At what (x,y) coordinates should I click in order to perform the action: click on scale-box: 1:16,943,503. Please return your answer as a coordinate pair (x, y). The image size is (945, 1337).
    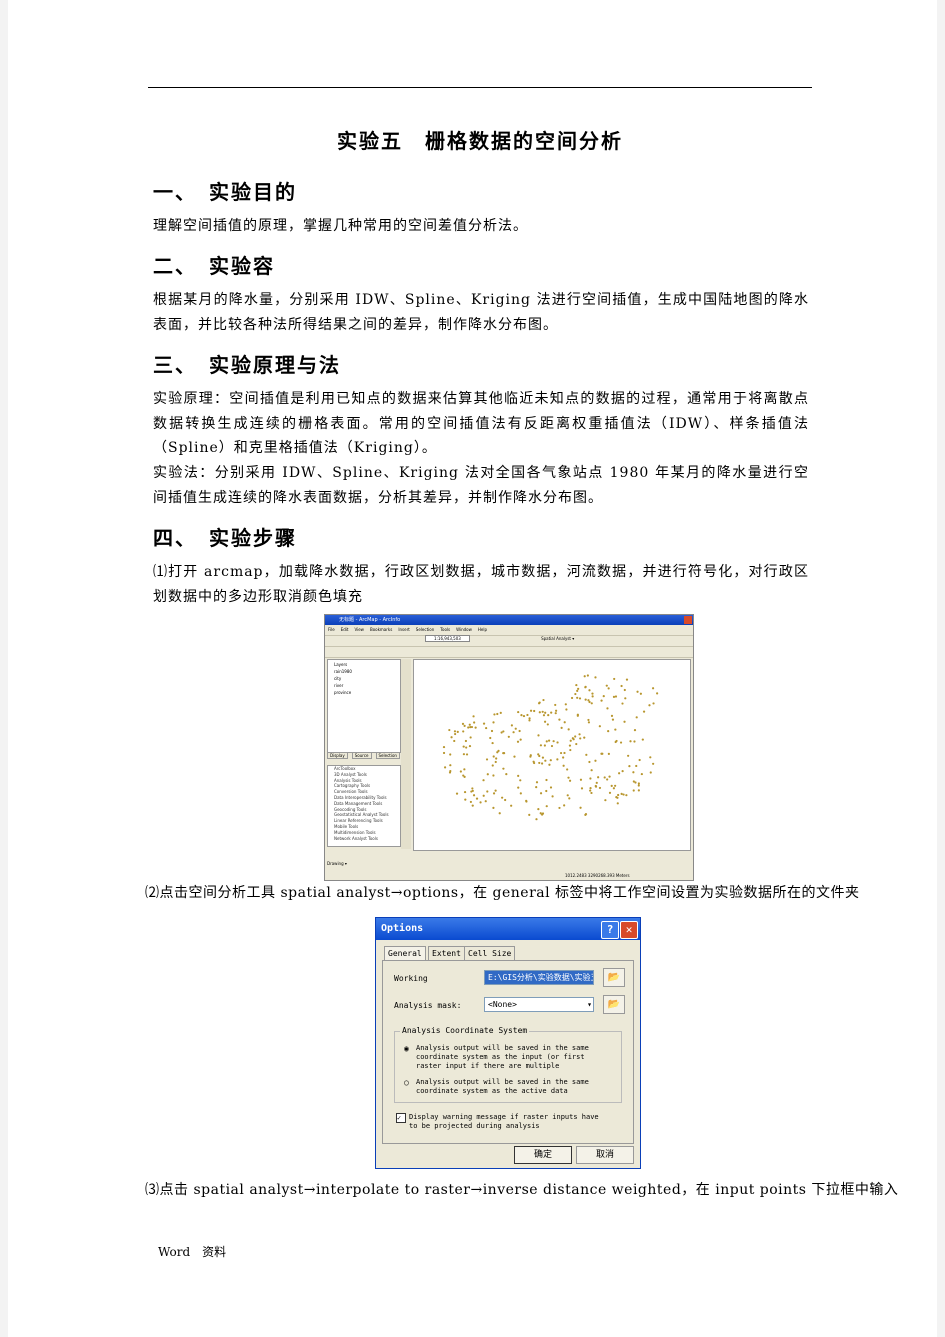
    Looking at the image, I should click on (447, 638).